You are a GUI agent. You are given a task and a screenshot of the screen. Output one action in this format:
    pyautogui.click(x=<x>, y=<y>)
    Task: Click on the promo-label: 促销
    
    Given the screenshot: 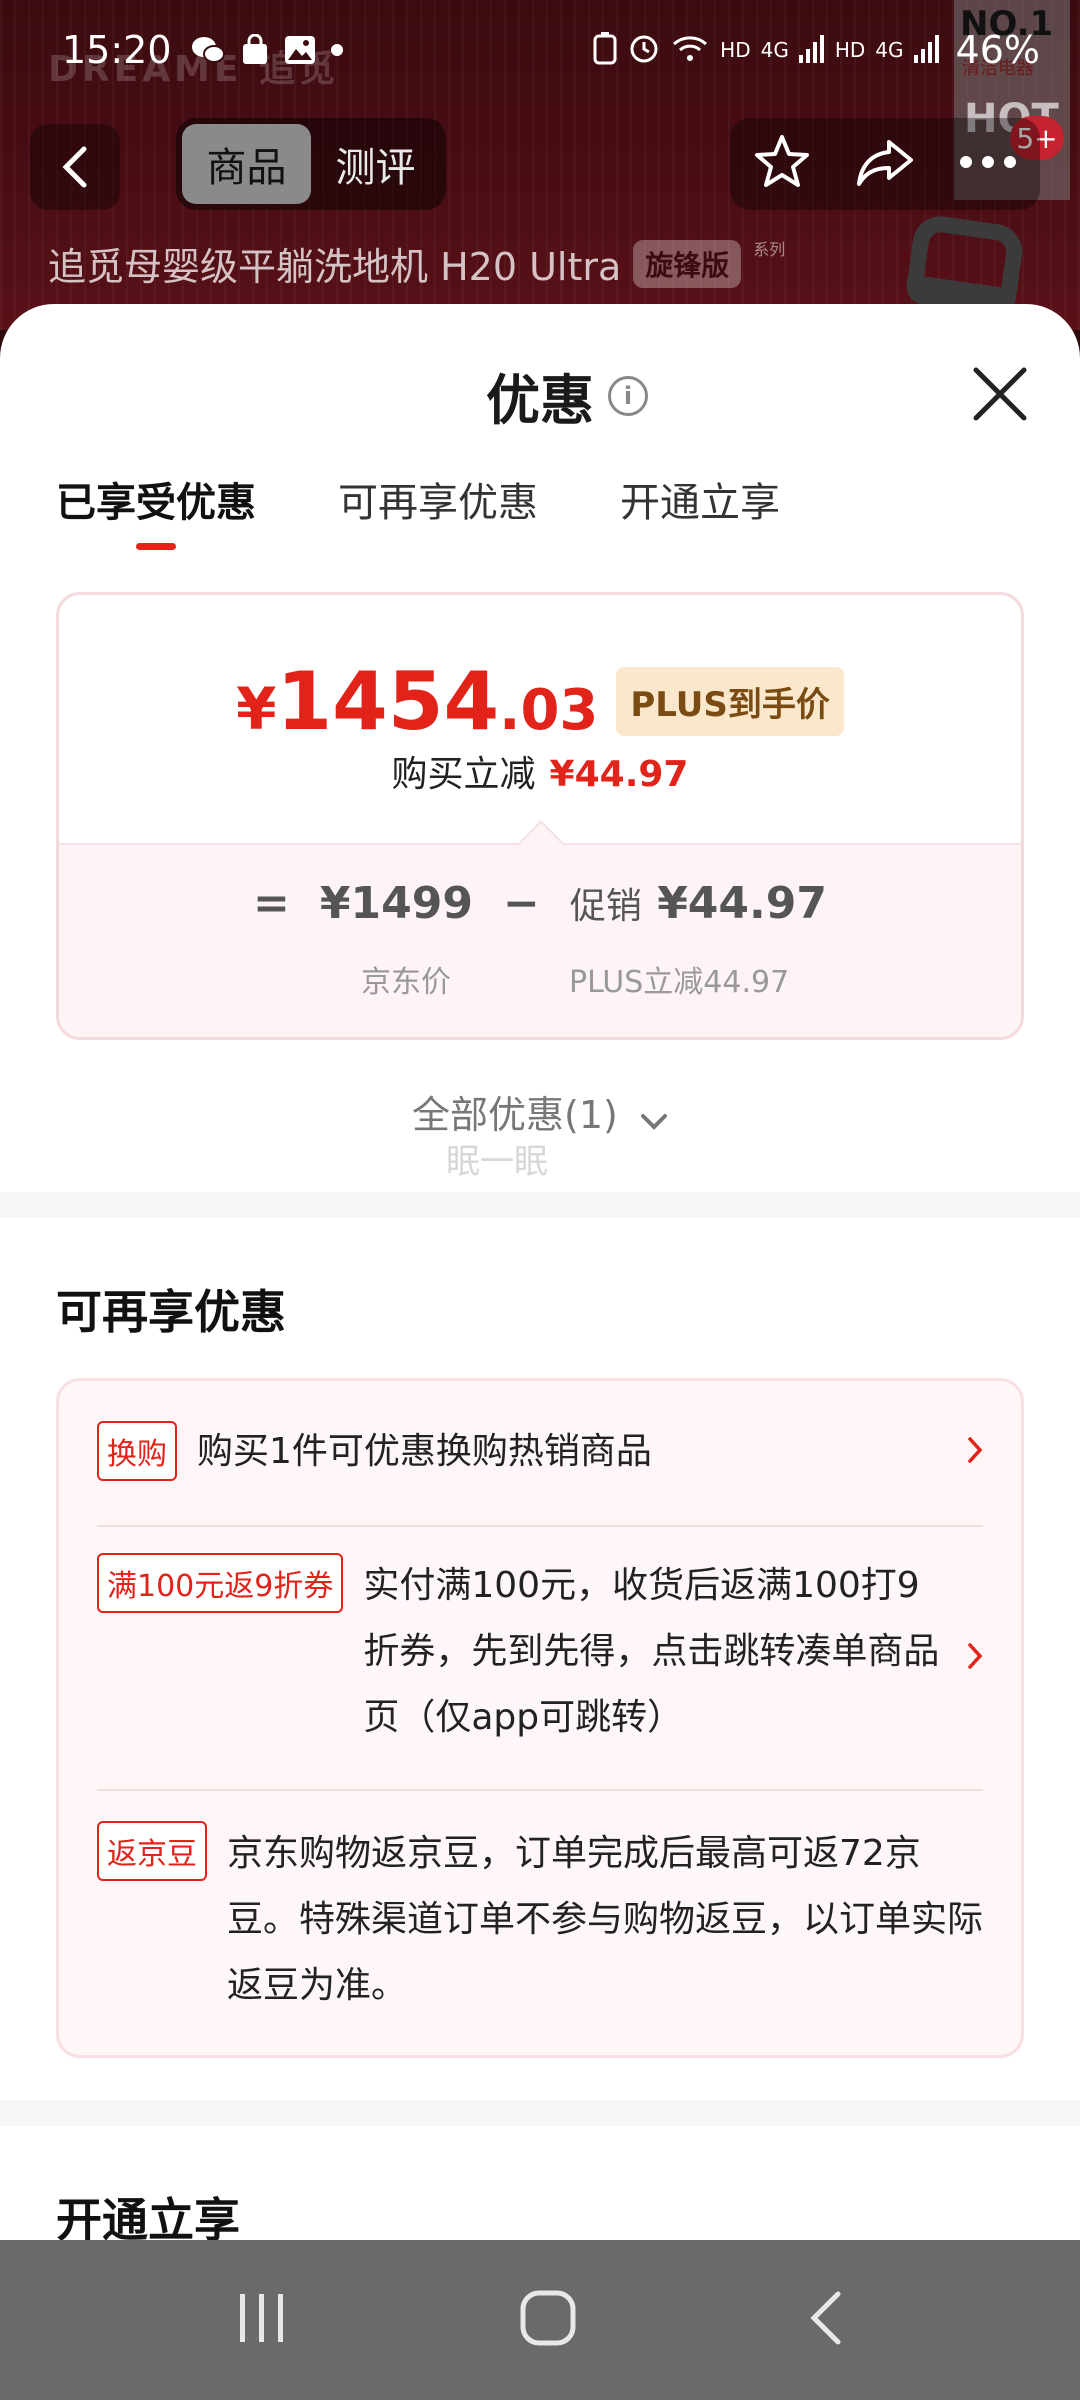 What is the action you would take?
    pyautogui.click(x=605, y=906)
    